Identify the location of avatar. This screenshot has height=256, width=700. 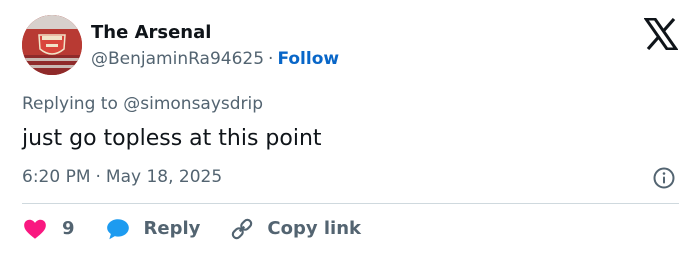
(52, 45).